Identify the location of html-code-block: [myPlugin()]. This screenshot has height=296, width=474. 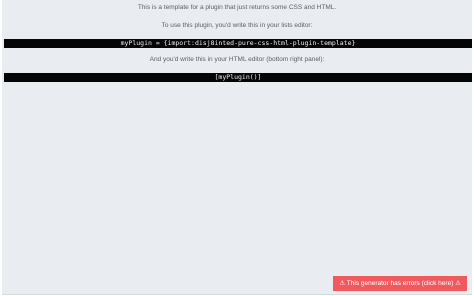
(238, 77).